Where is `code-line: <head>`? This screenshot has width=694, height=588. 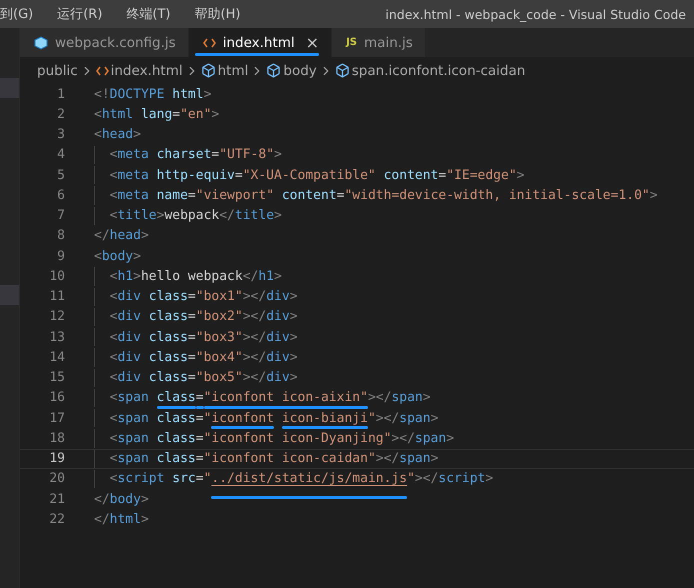 code-line: <head> is located at coordinates (117, 134).